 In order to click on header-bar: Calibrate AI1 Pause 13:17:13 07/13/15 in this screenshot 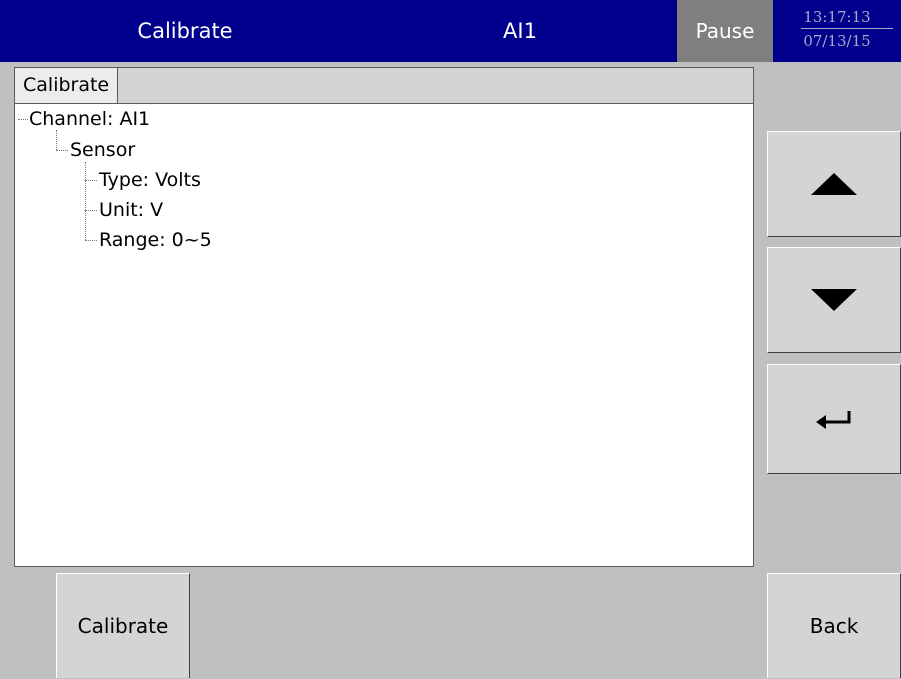, I will do `click(450, 31)`.